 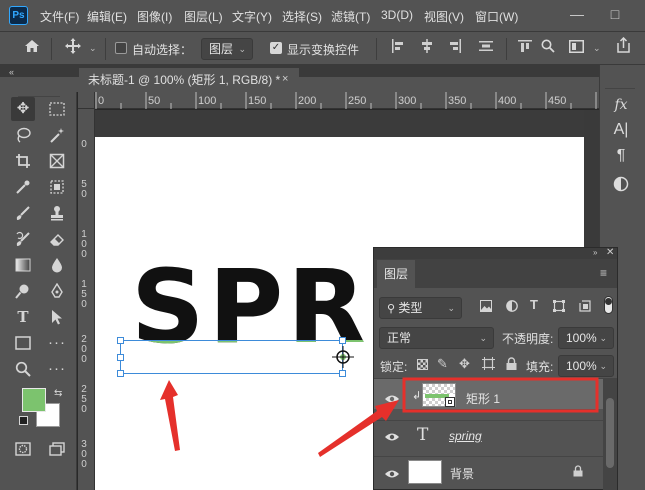 What do you see at coordinates (23, 213) in the screenshot?
I see `brush-tool-icon` at bounding box center [23, 213].